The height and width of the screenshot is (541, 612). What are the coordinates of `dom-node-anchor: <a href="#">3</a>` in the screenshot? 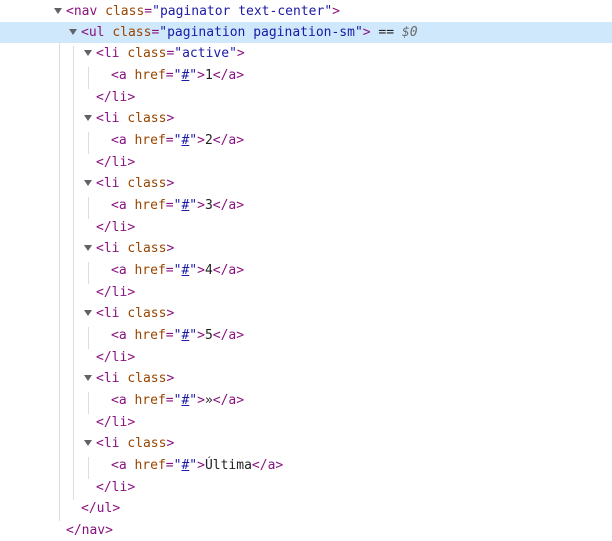 It's located at (306, 205).